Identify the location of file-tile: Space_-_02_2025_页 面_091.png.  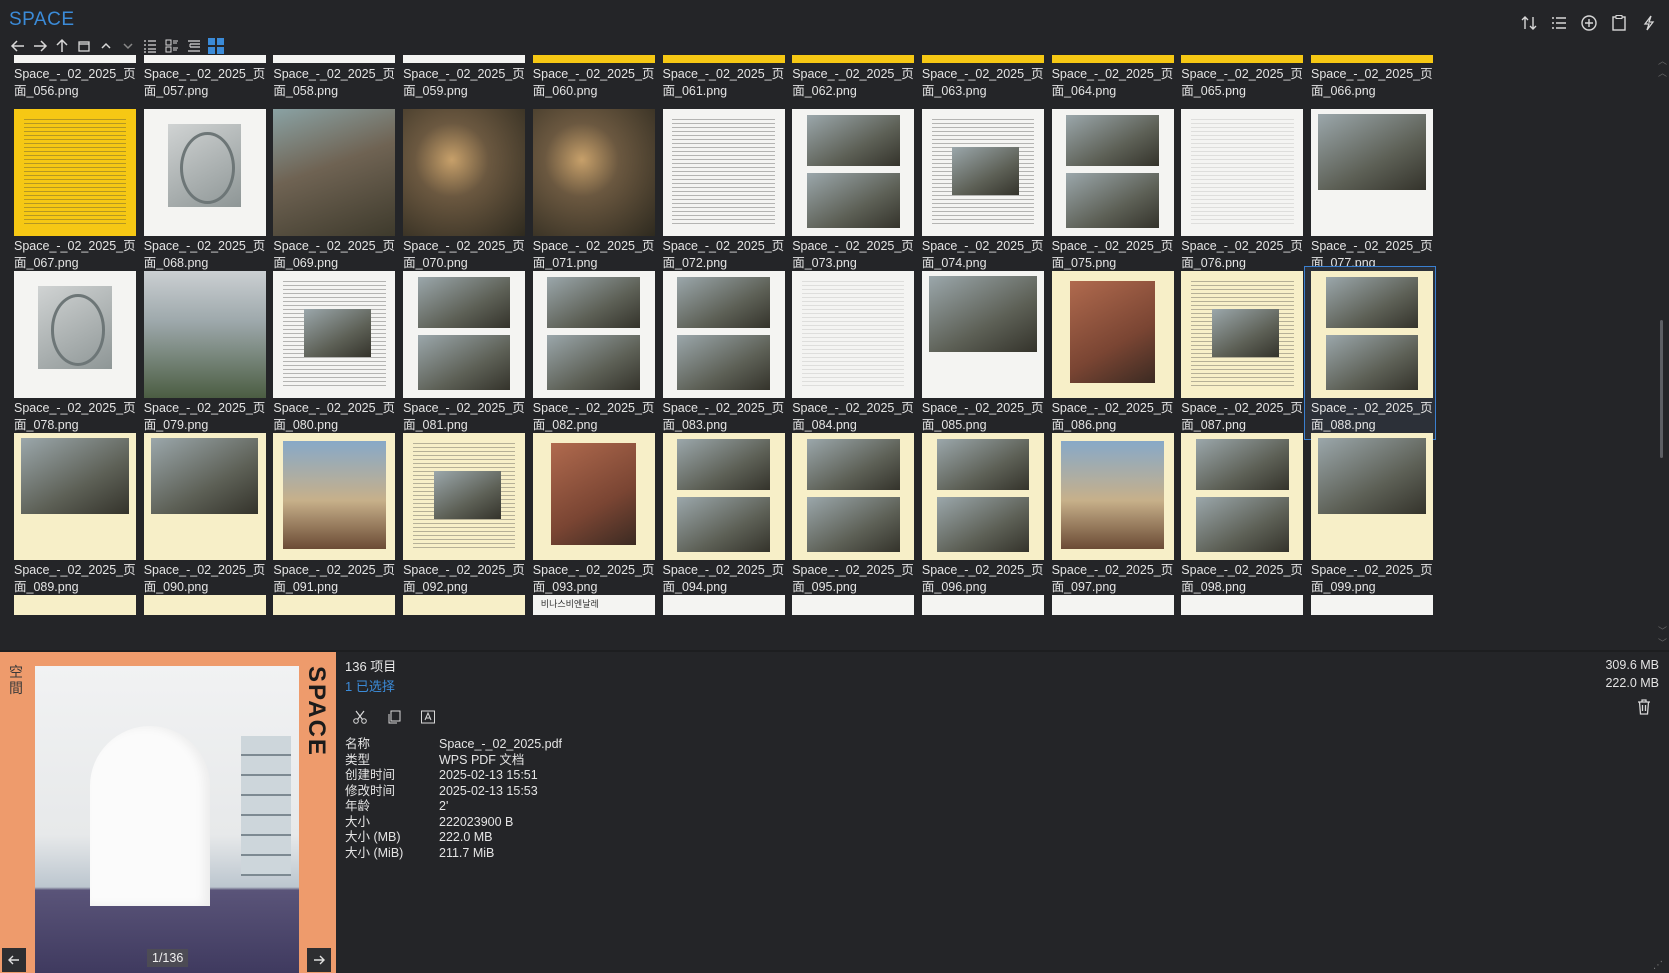
(332, 515).